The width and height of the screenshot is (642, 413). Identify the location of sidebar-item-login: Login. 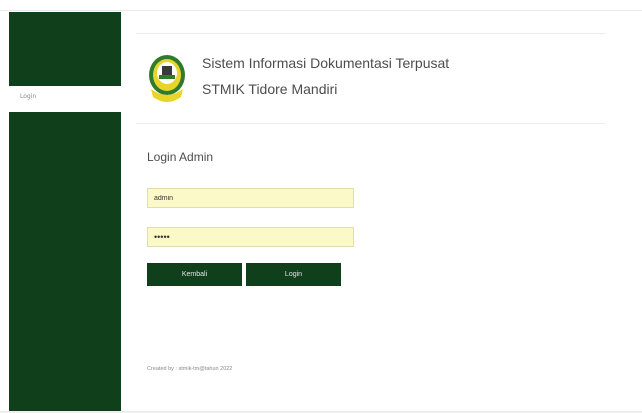
(28, 96).